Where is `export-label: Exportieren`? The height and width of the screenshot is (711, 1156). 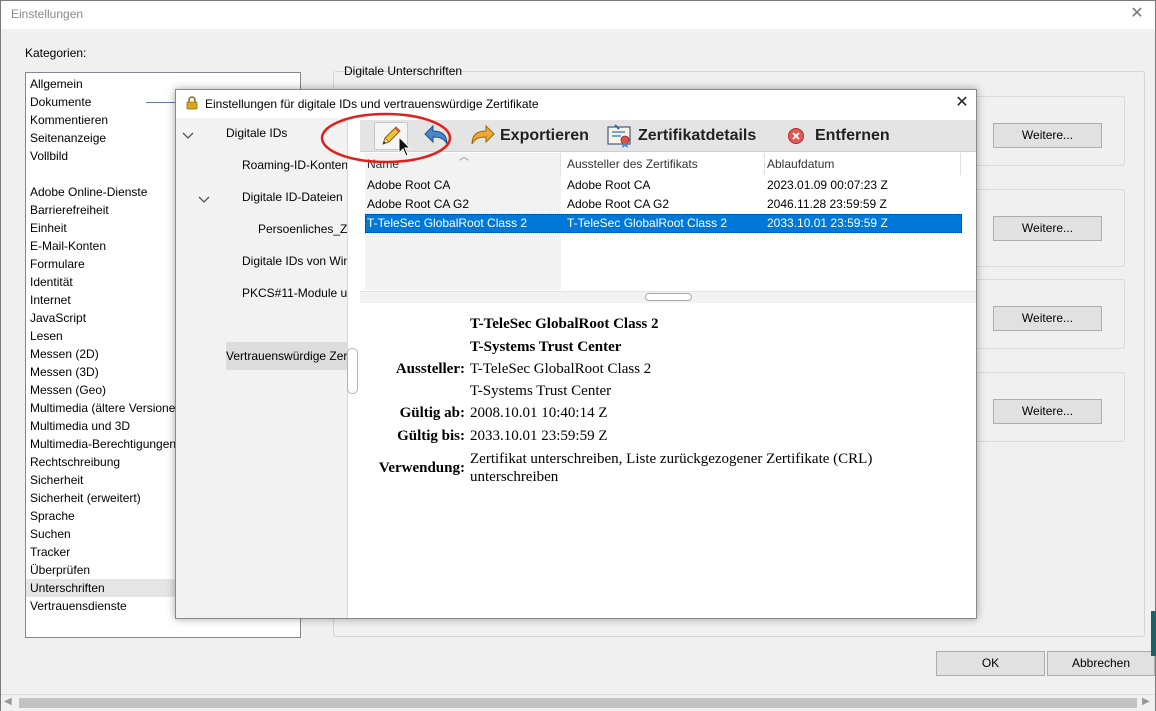
export-label: Exportieren is located at coordinates (544, 135).